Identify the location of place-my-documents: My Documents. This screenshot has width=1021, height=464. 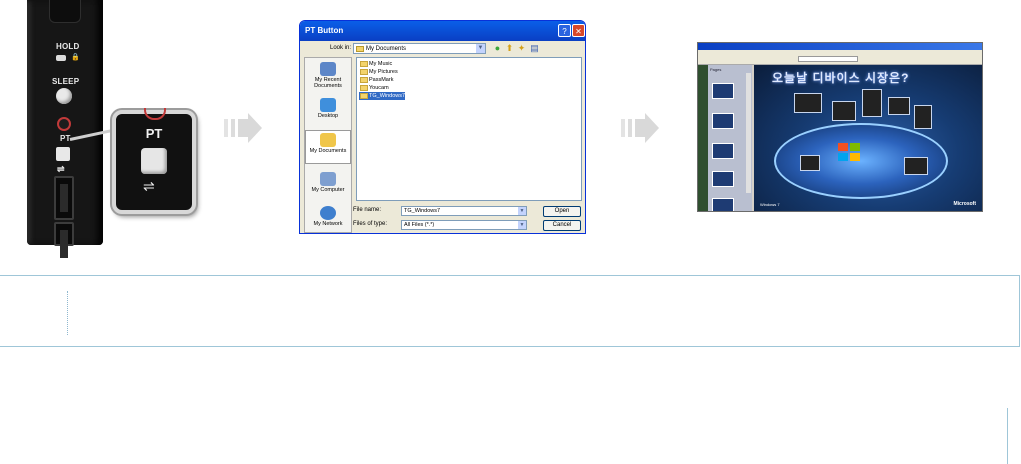
(328, 147).